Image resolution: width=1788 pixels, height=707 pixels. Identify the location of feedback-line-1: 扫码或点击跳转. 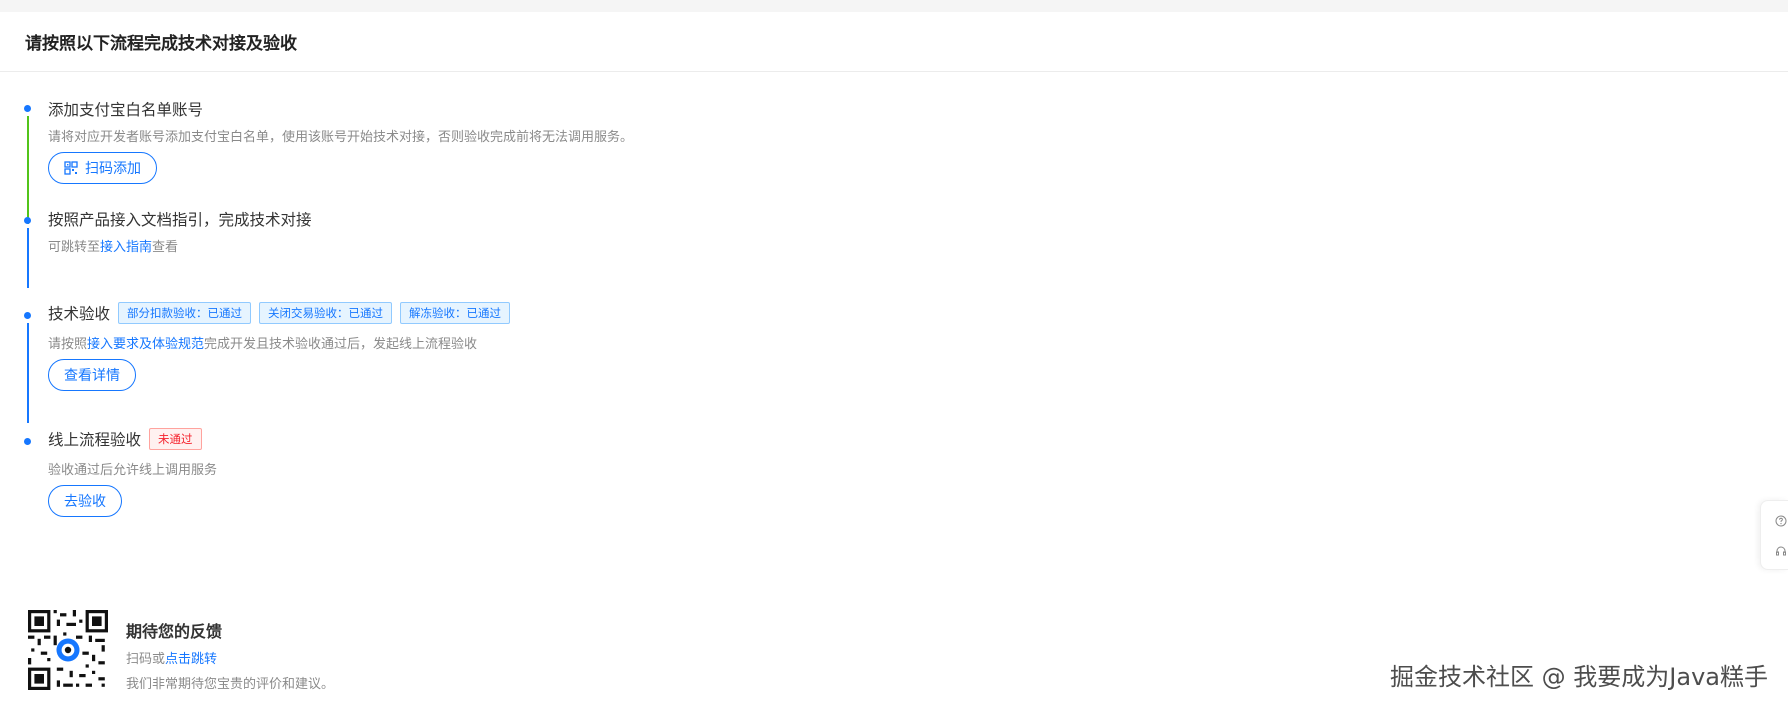
(230, 657).